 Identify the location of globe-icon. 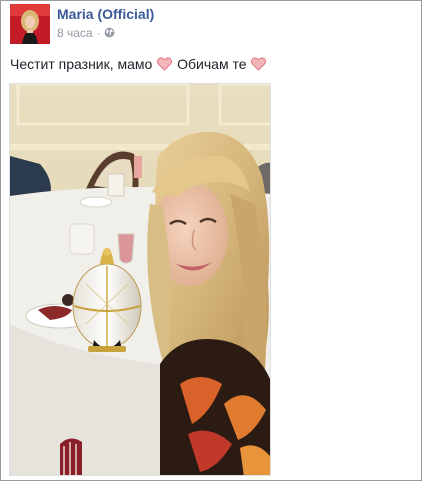
(109, 34).